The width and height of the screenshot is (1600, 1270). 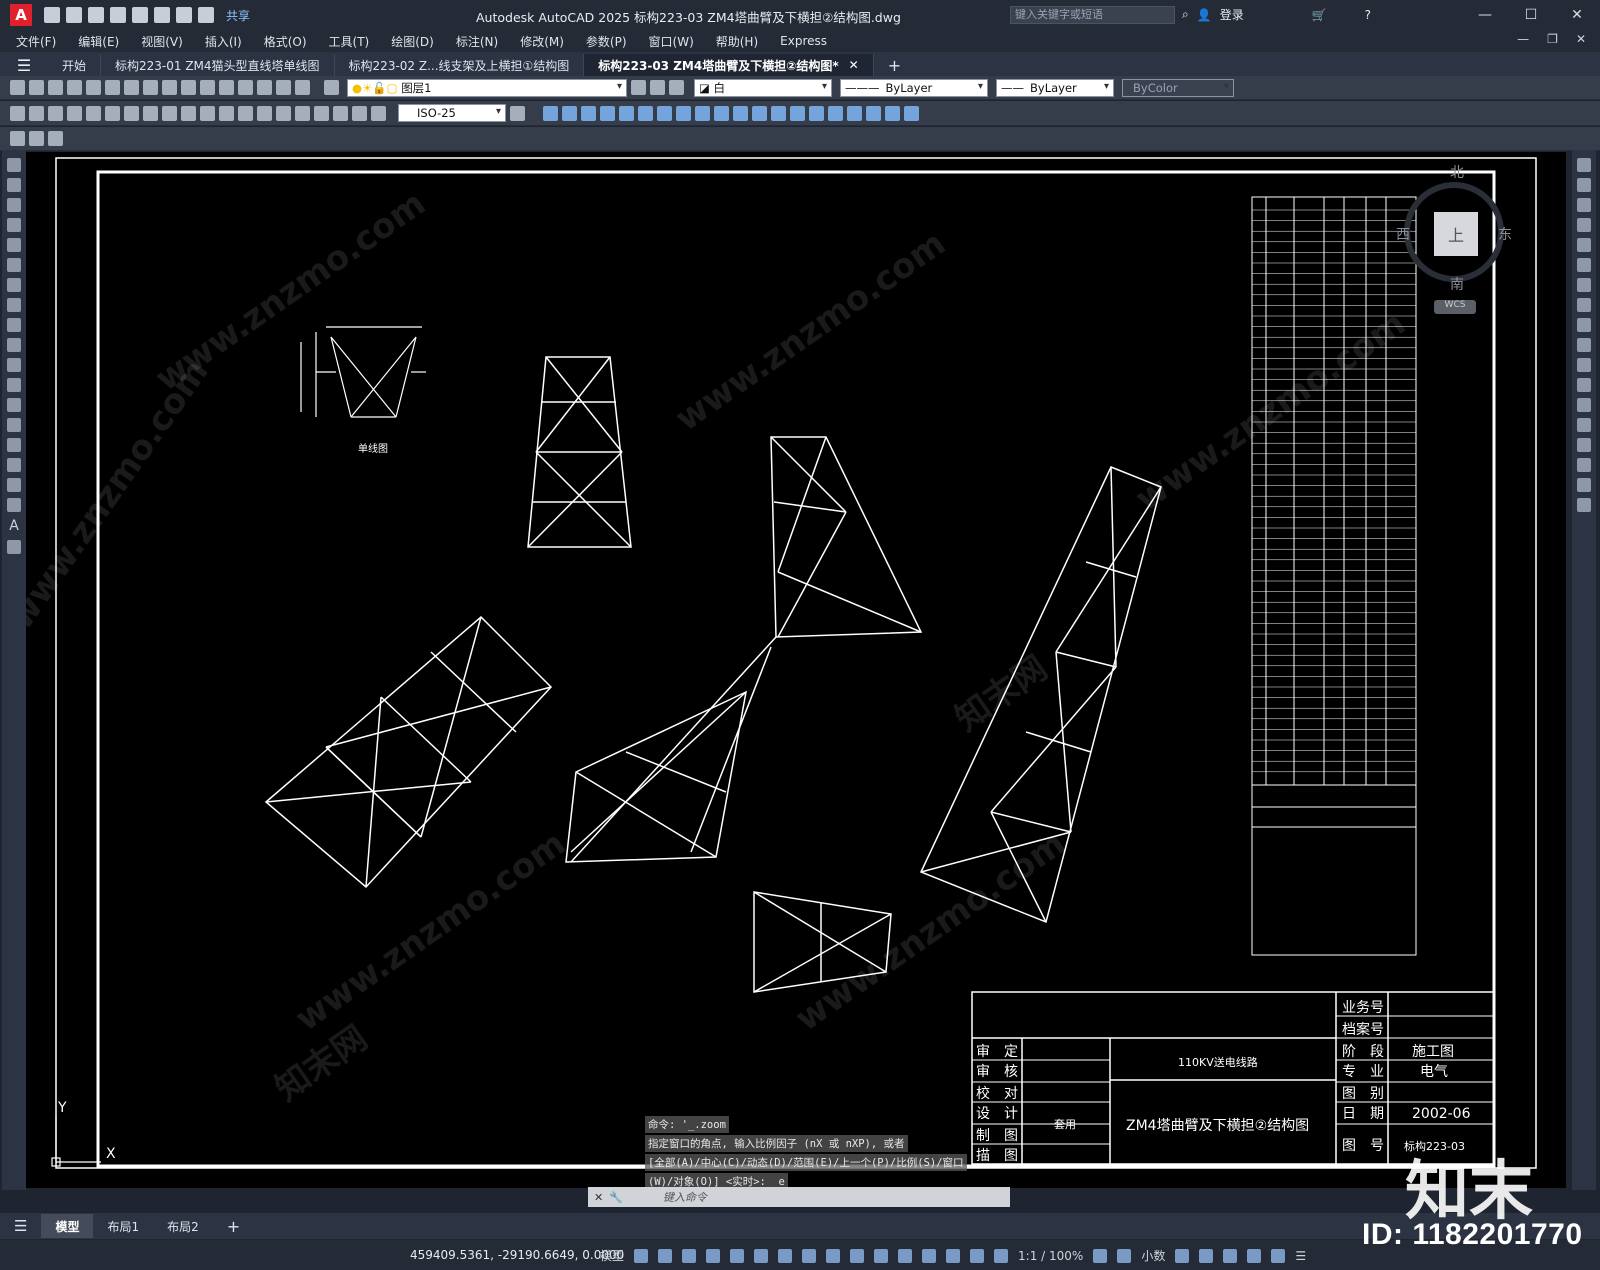 I want to click on region-icon, so click(x=14, y=485).